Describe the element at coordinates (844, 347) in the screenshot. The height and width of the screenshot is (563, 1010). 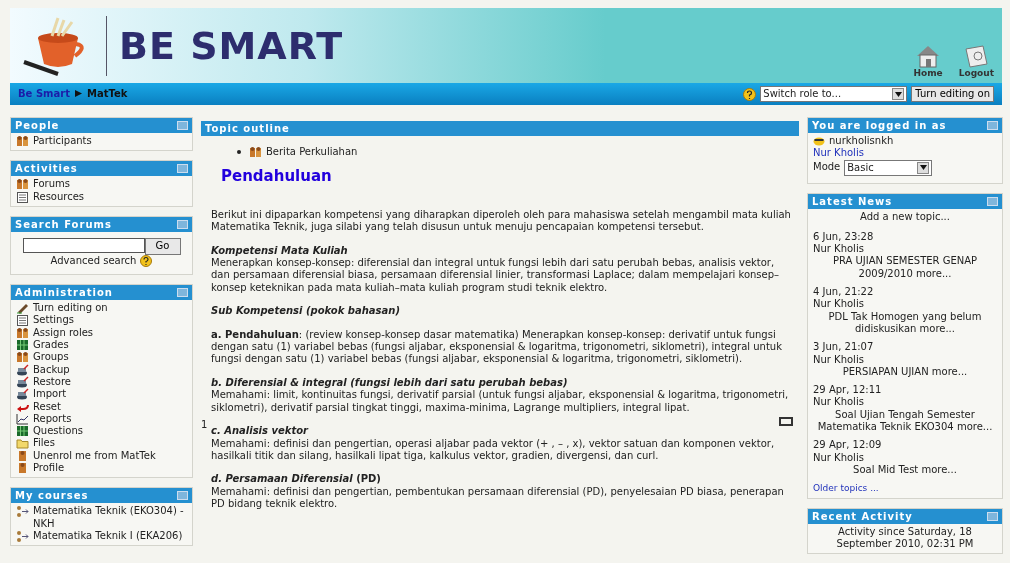
I see `news-date: 3 Jun, 21:07` at that location.